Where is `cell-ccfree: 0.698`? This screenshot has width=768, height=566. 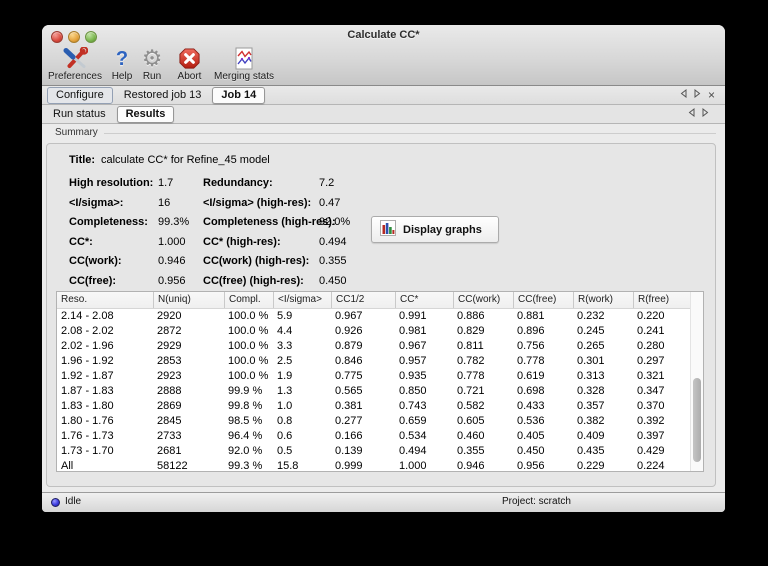
cell-ccfree: 0.698 is located at coordinates (531, 391).